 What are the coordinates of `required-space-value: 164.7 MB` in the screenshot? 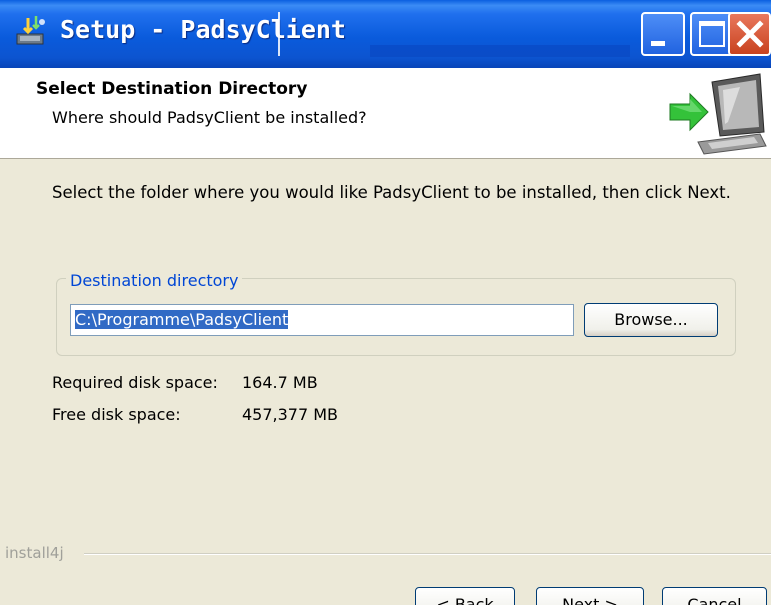 It's located at (280, 382).